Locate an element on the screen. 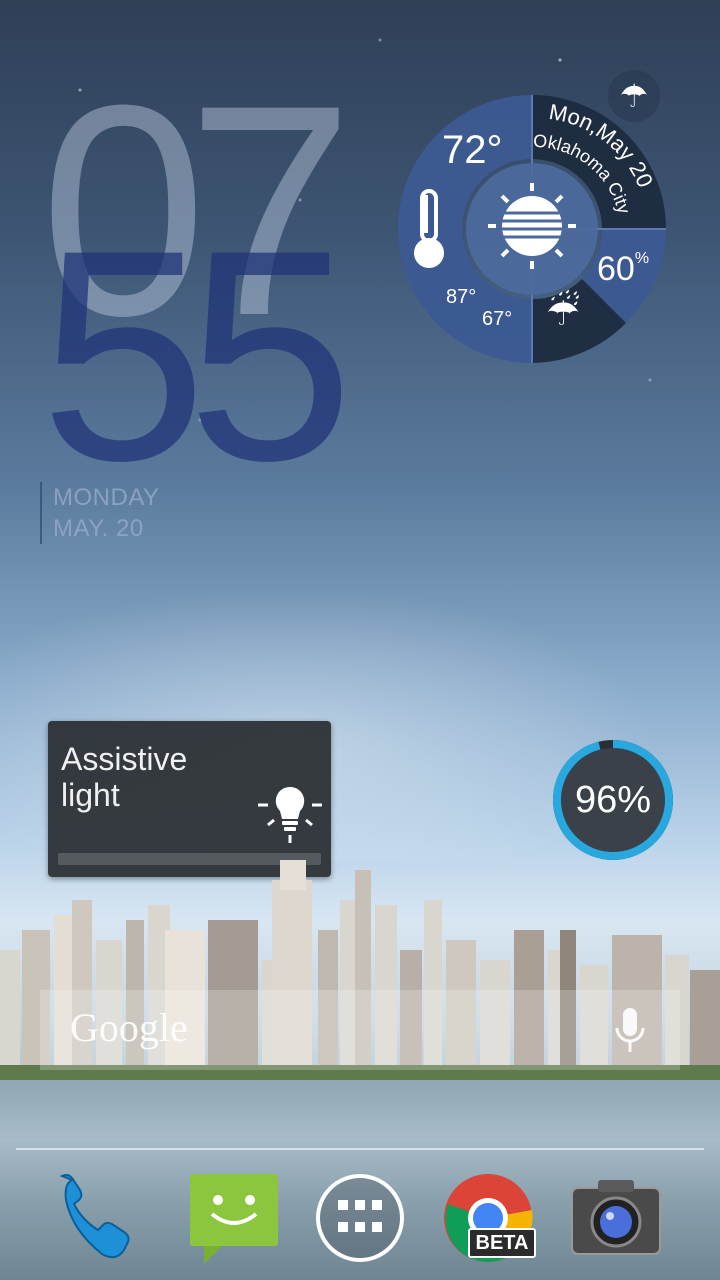  weekday-label: MONDAY is located at coordinates (106, 497).